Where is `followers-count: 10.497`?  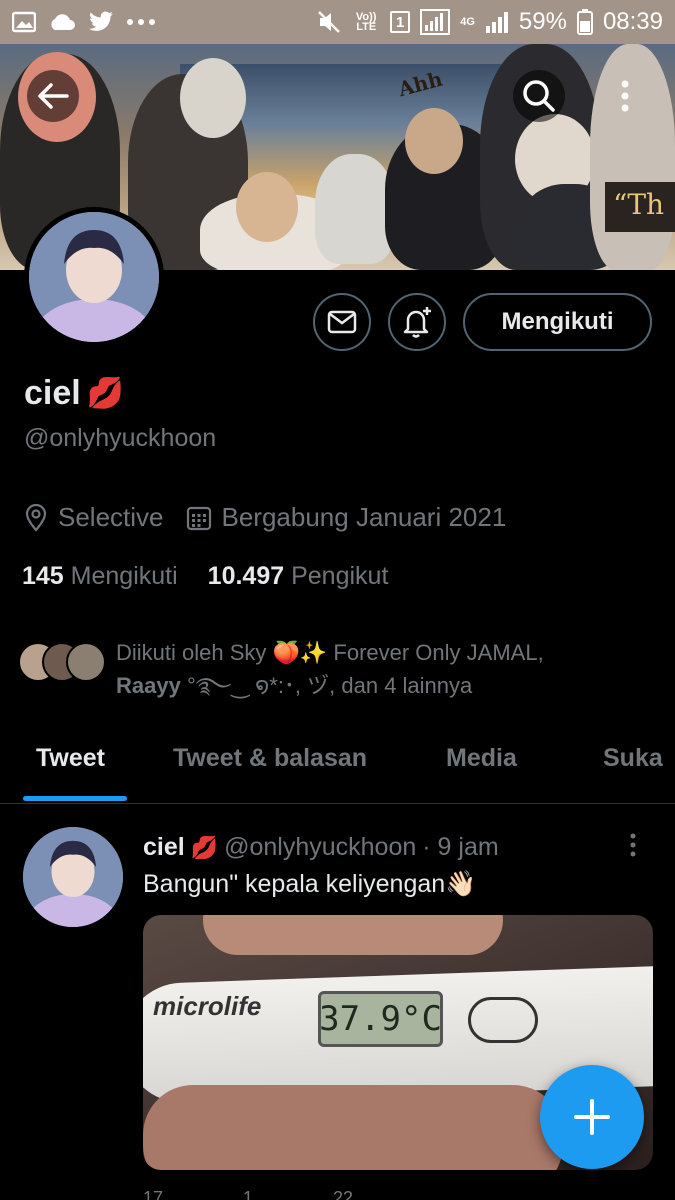
followers-count: 10.497 is located at coordinates (246, 576).